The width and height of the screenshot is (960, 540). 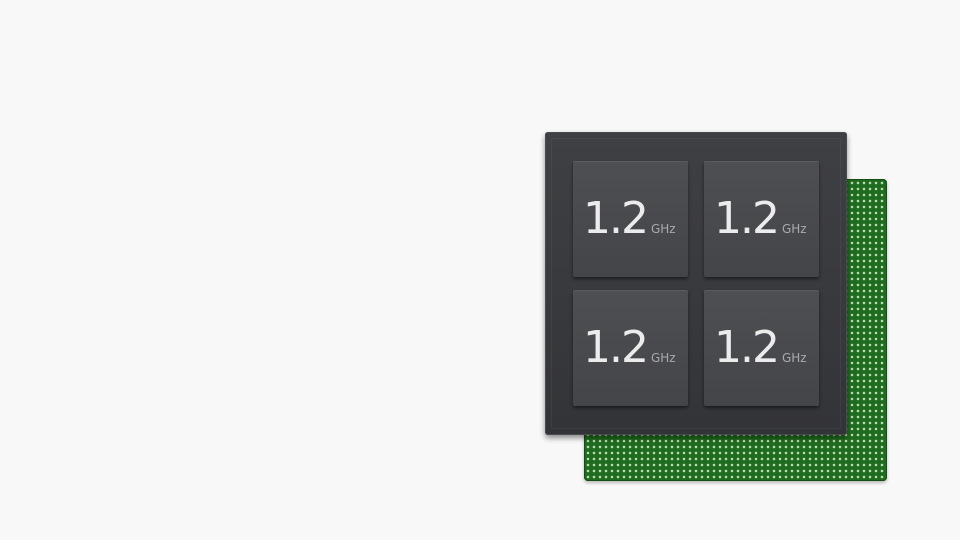 I want to click on cpu-core-2: 1.2 GHz, so click(x=761, y=219).